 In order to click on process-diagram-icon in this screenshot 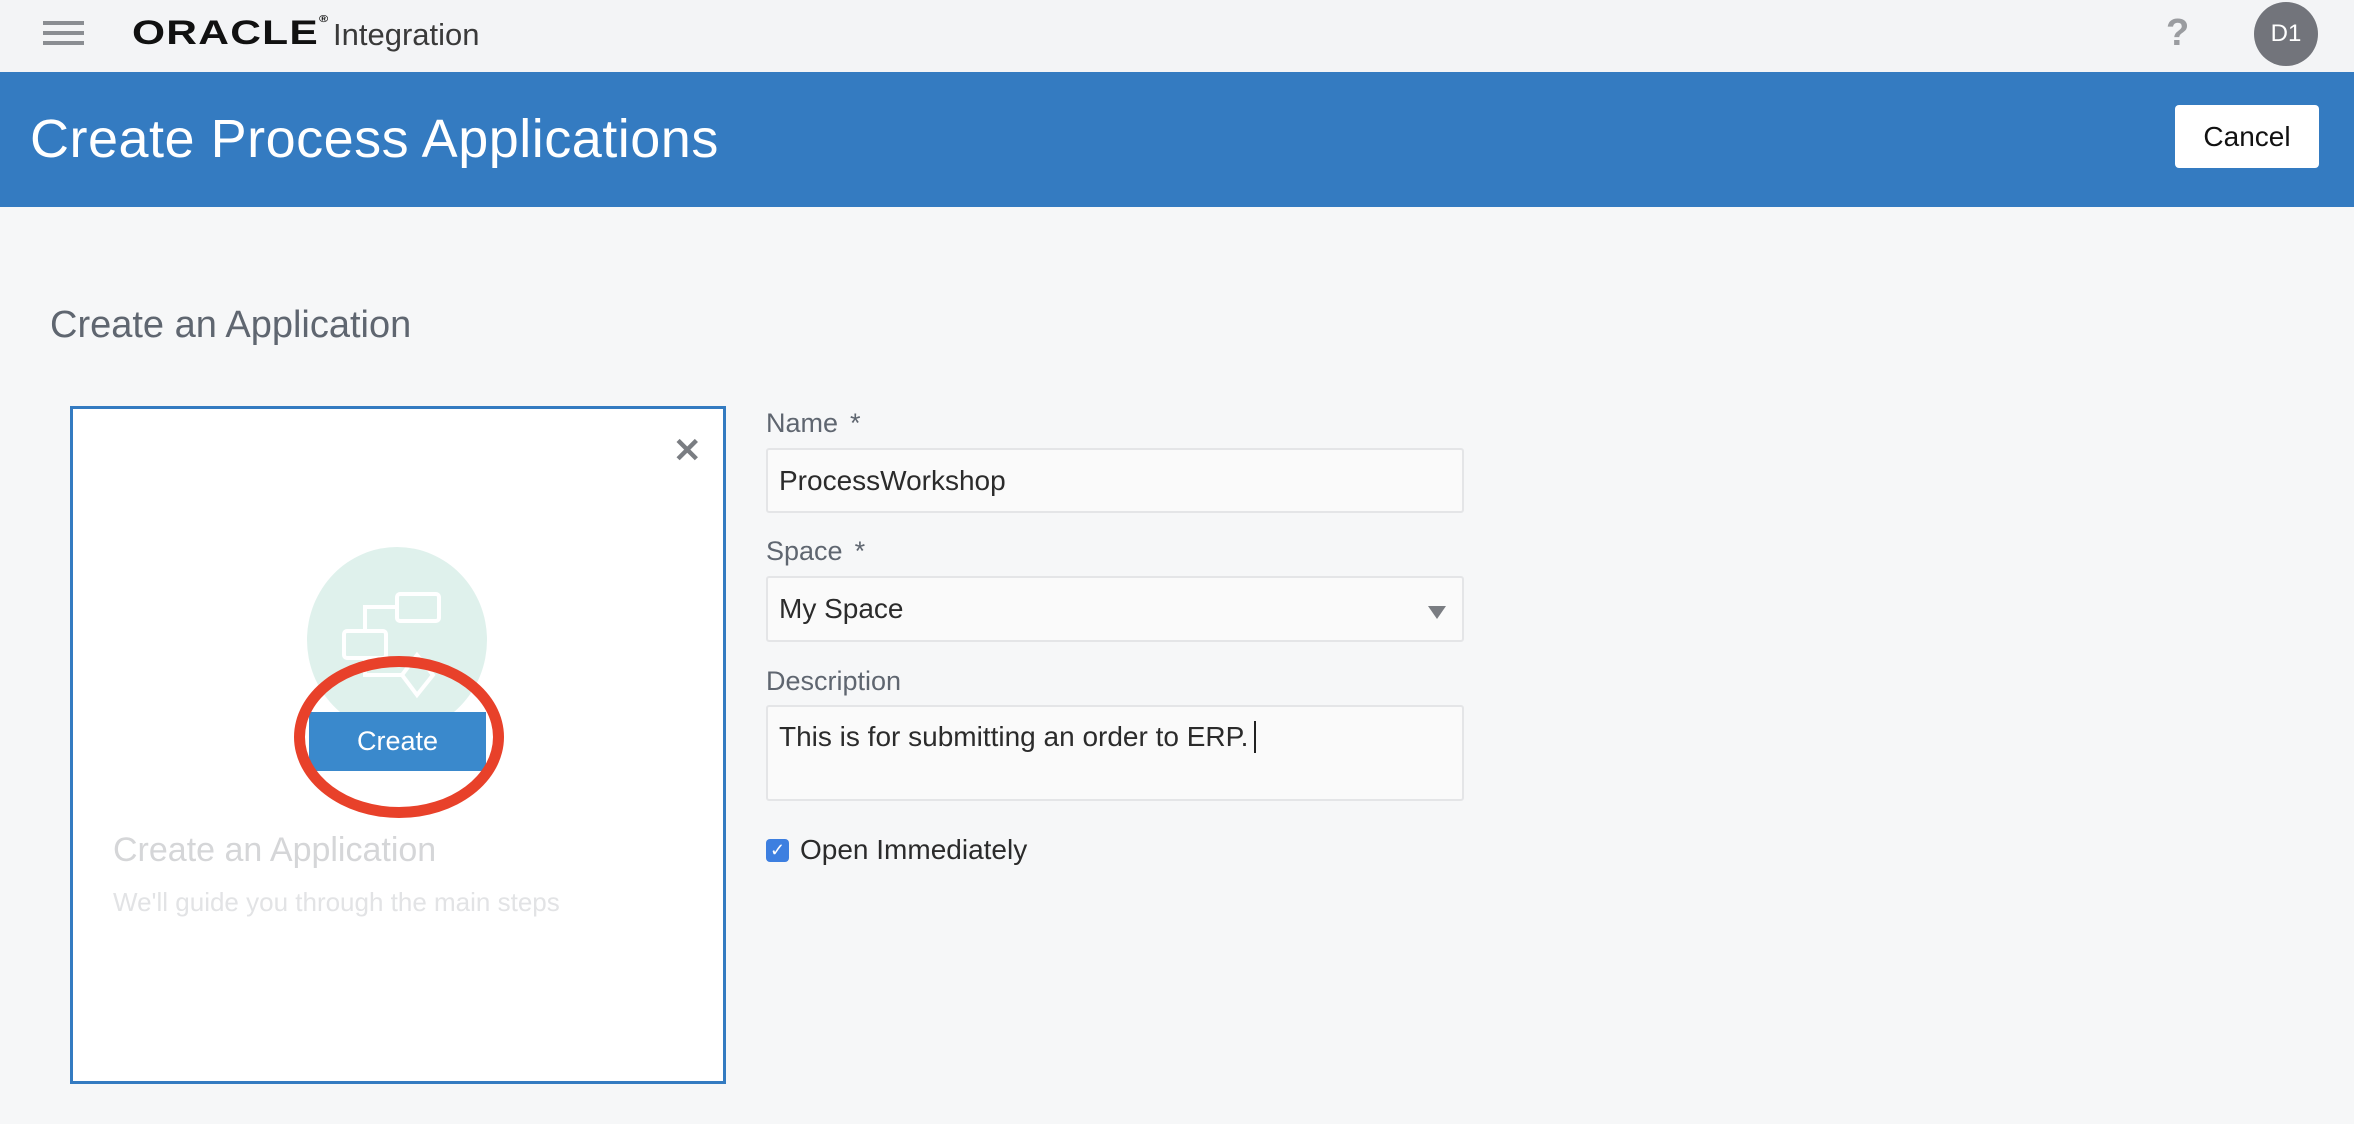, I will do `click(397, 640)`.